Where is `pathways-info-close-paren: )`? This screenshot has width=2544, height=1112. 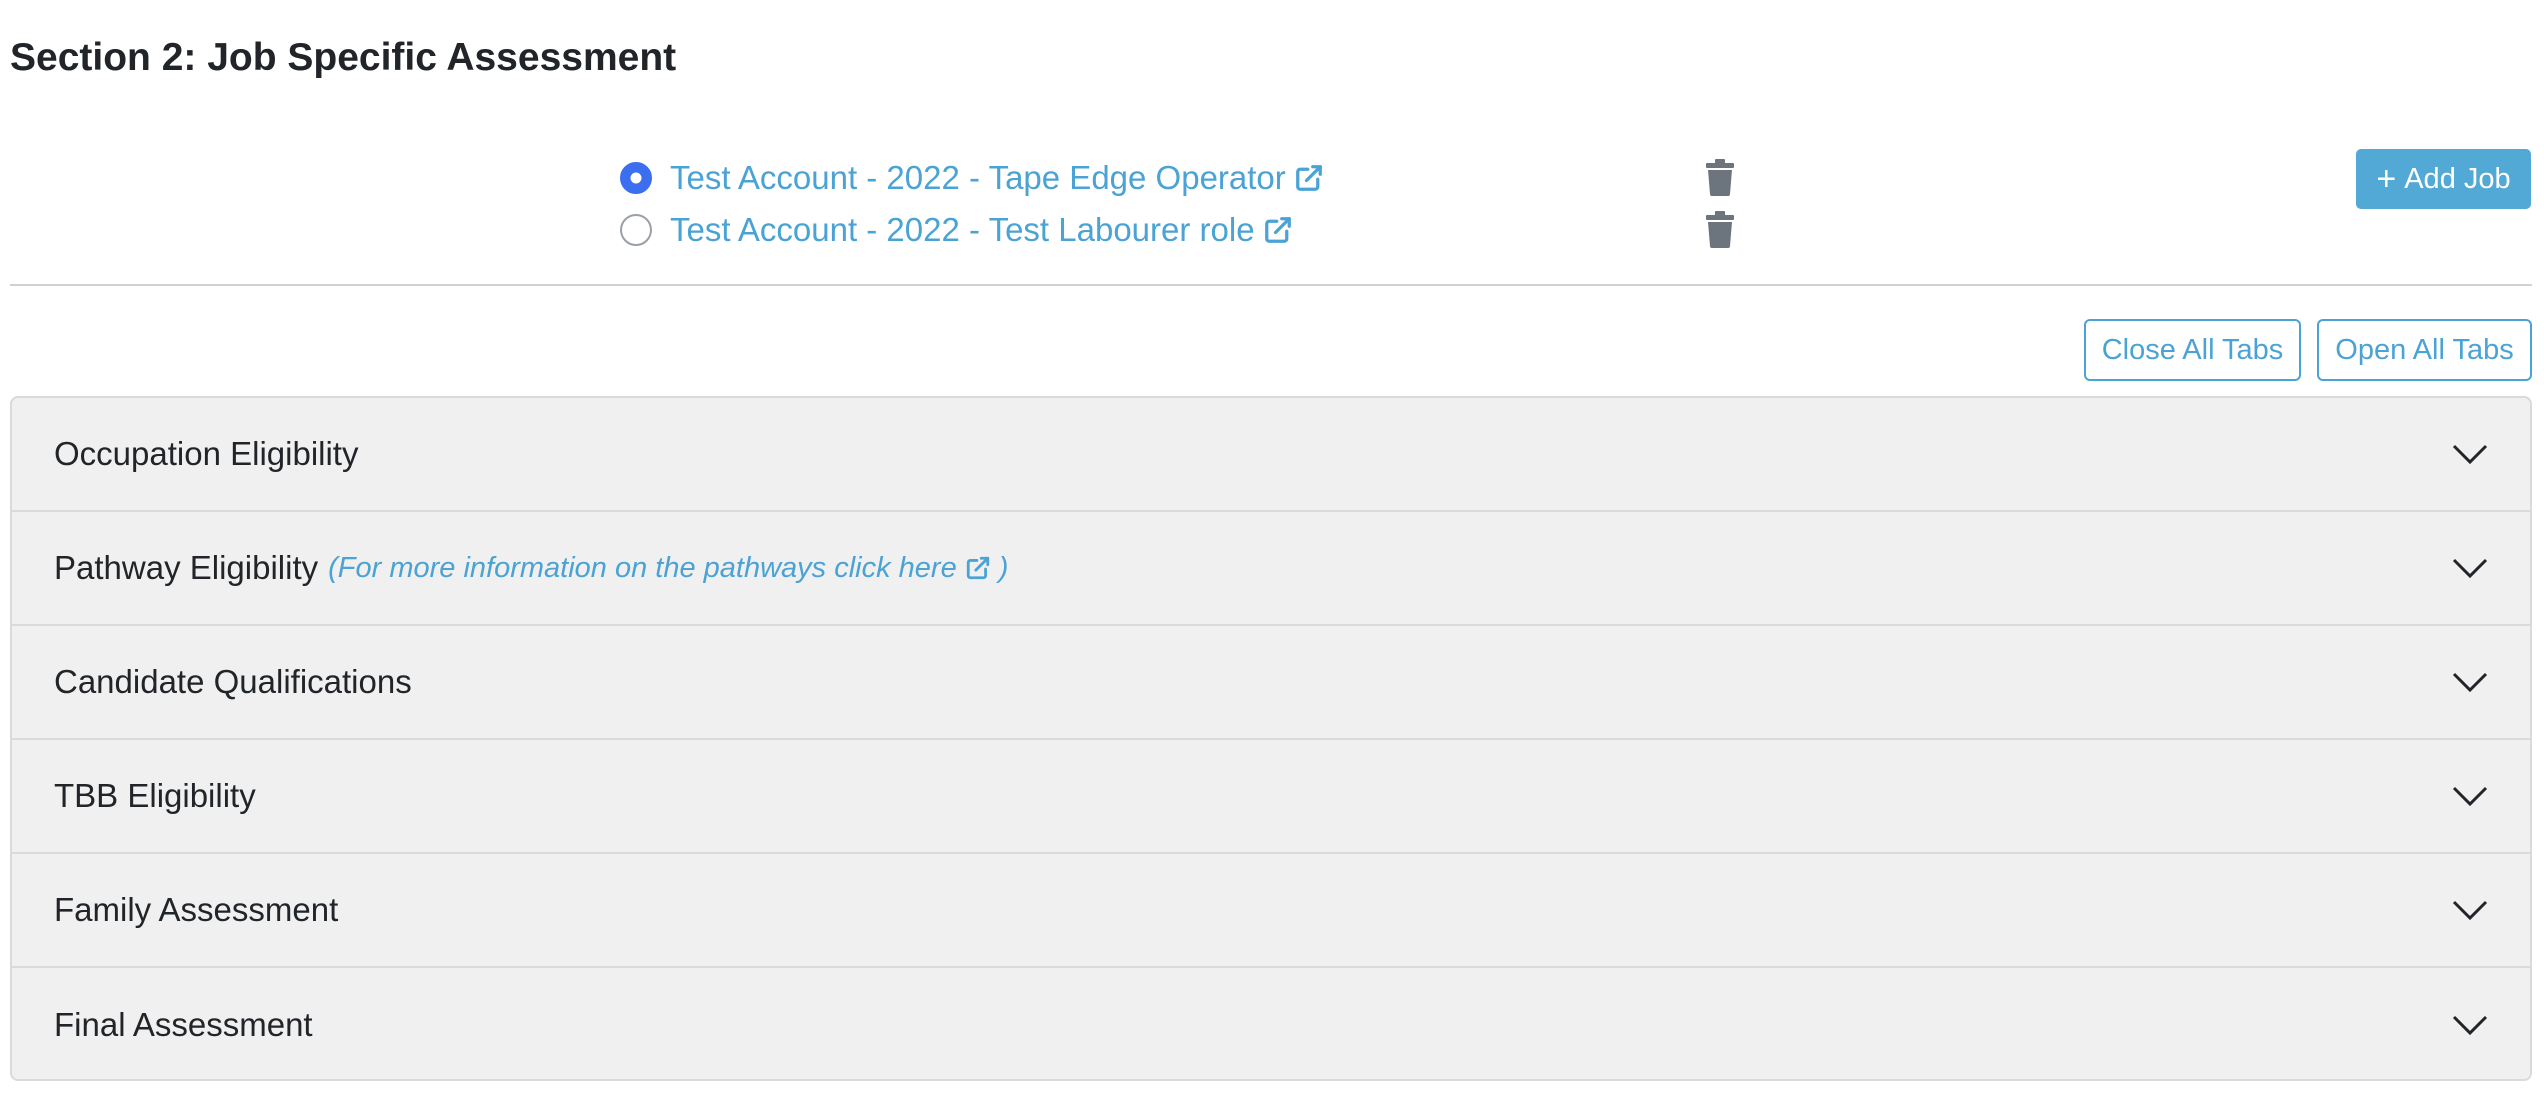 pathways-info-close-paren: ) is located at coordinates (1003, 567).